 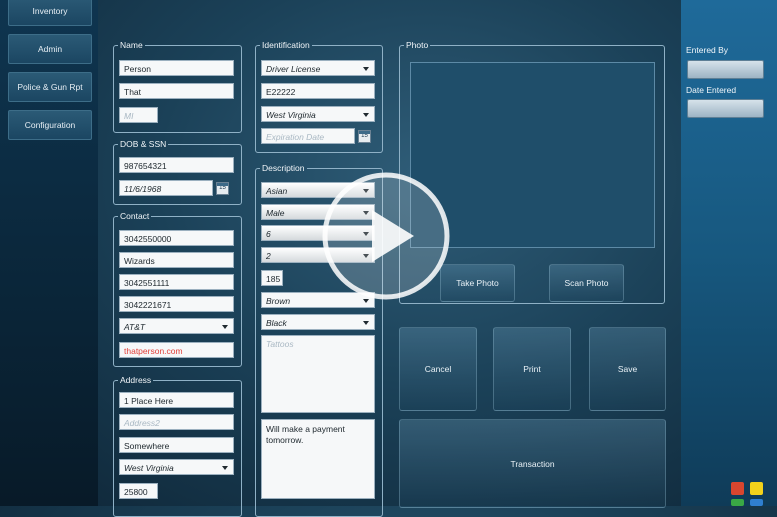 What do you see at coordinates (756, 502) in the screenshot?
I see `app-blue-icon` at bounding box center [756, 502].